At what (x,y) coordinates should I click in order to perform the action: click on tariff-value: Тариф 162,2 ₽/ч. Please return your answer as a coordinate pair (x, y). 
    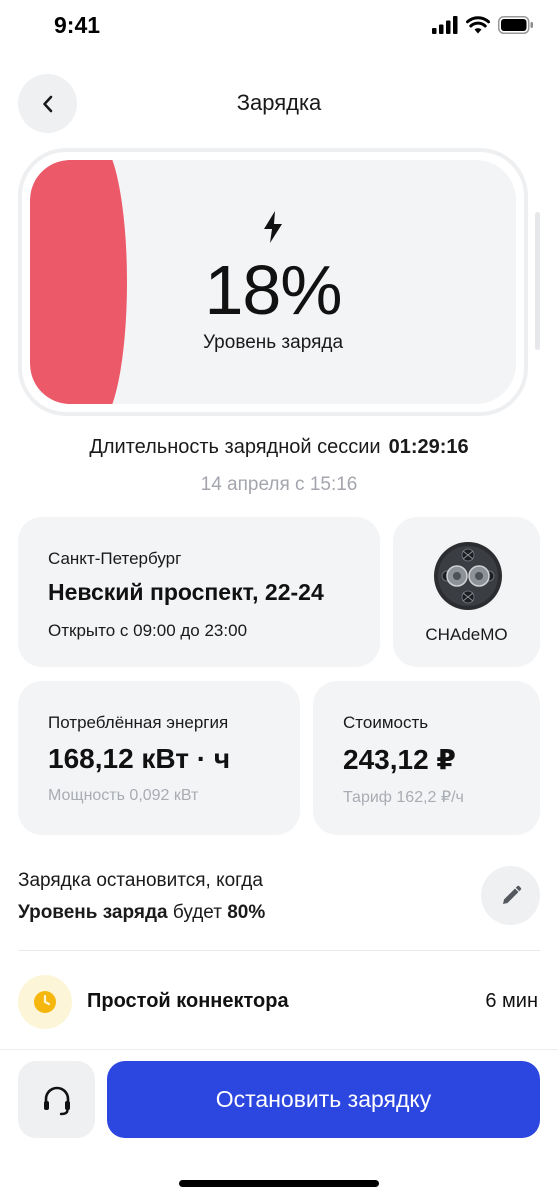
    Looking at the image, I should click on (403, 797).